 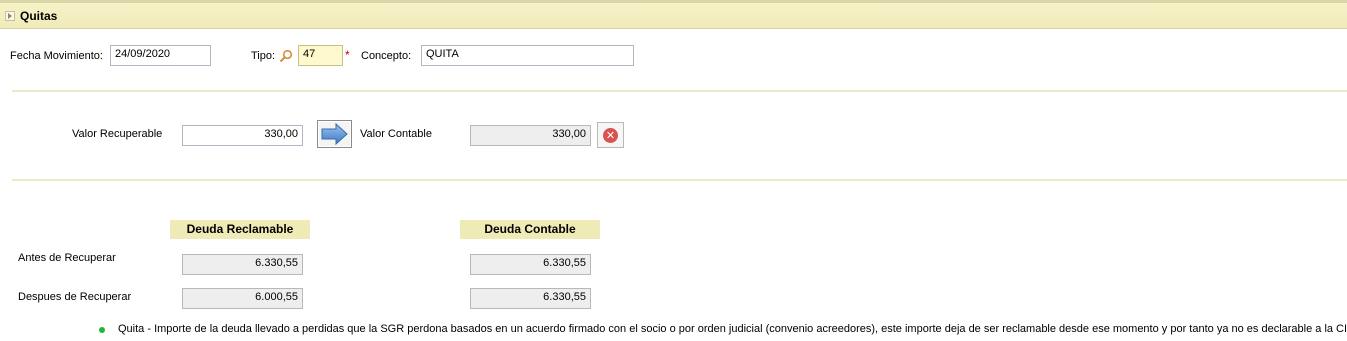 I want to click on antes-recuperar-label: Antes de Recuperar, so click(x=67, y=258).